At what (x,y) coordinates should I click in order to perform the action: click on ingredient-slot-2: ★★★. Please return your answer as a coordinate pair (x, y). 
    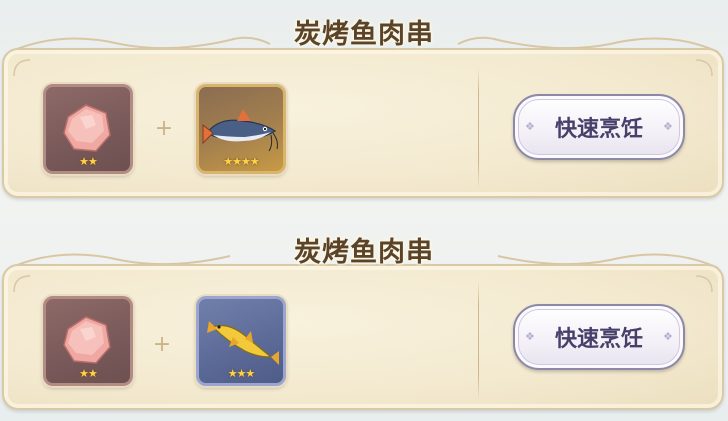
    Looking at the image, I should click on (241, 341).